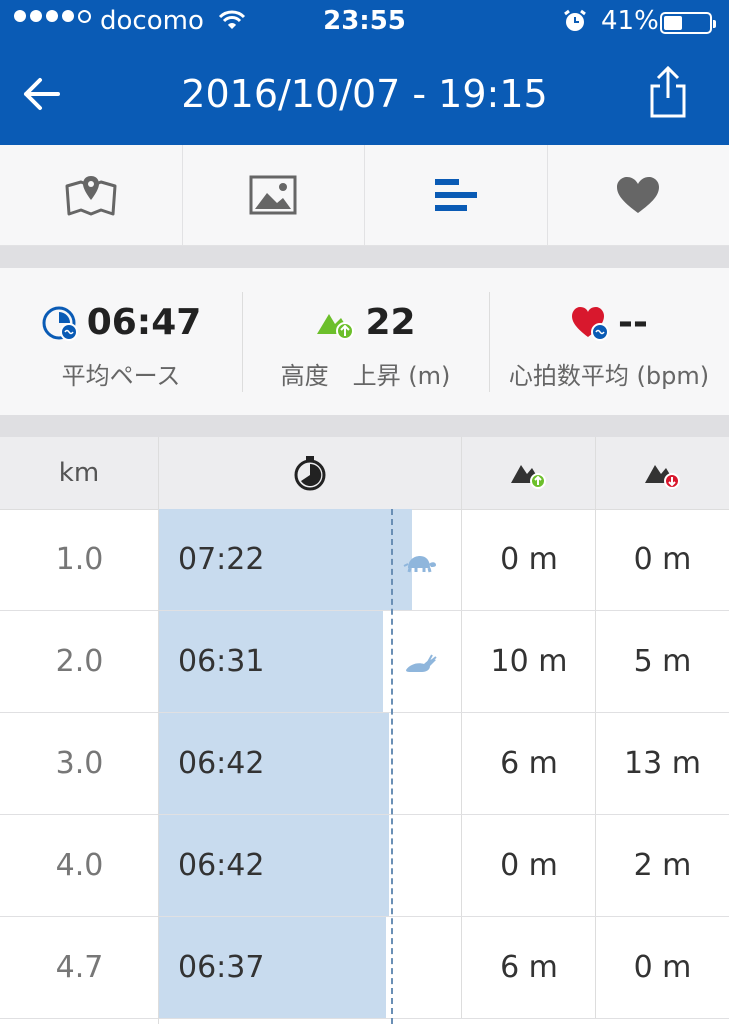 This screenshot has height=1024, width=729. Describe the element at coordinates (221, 661) in the screenshot. I see `split-pace: 06:31` at that location.